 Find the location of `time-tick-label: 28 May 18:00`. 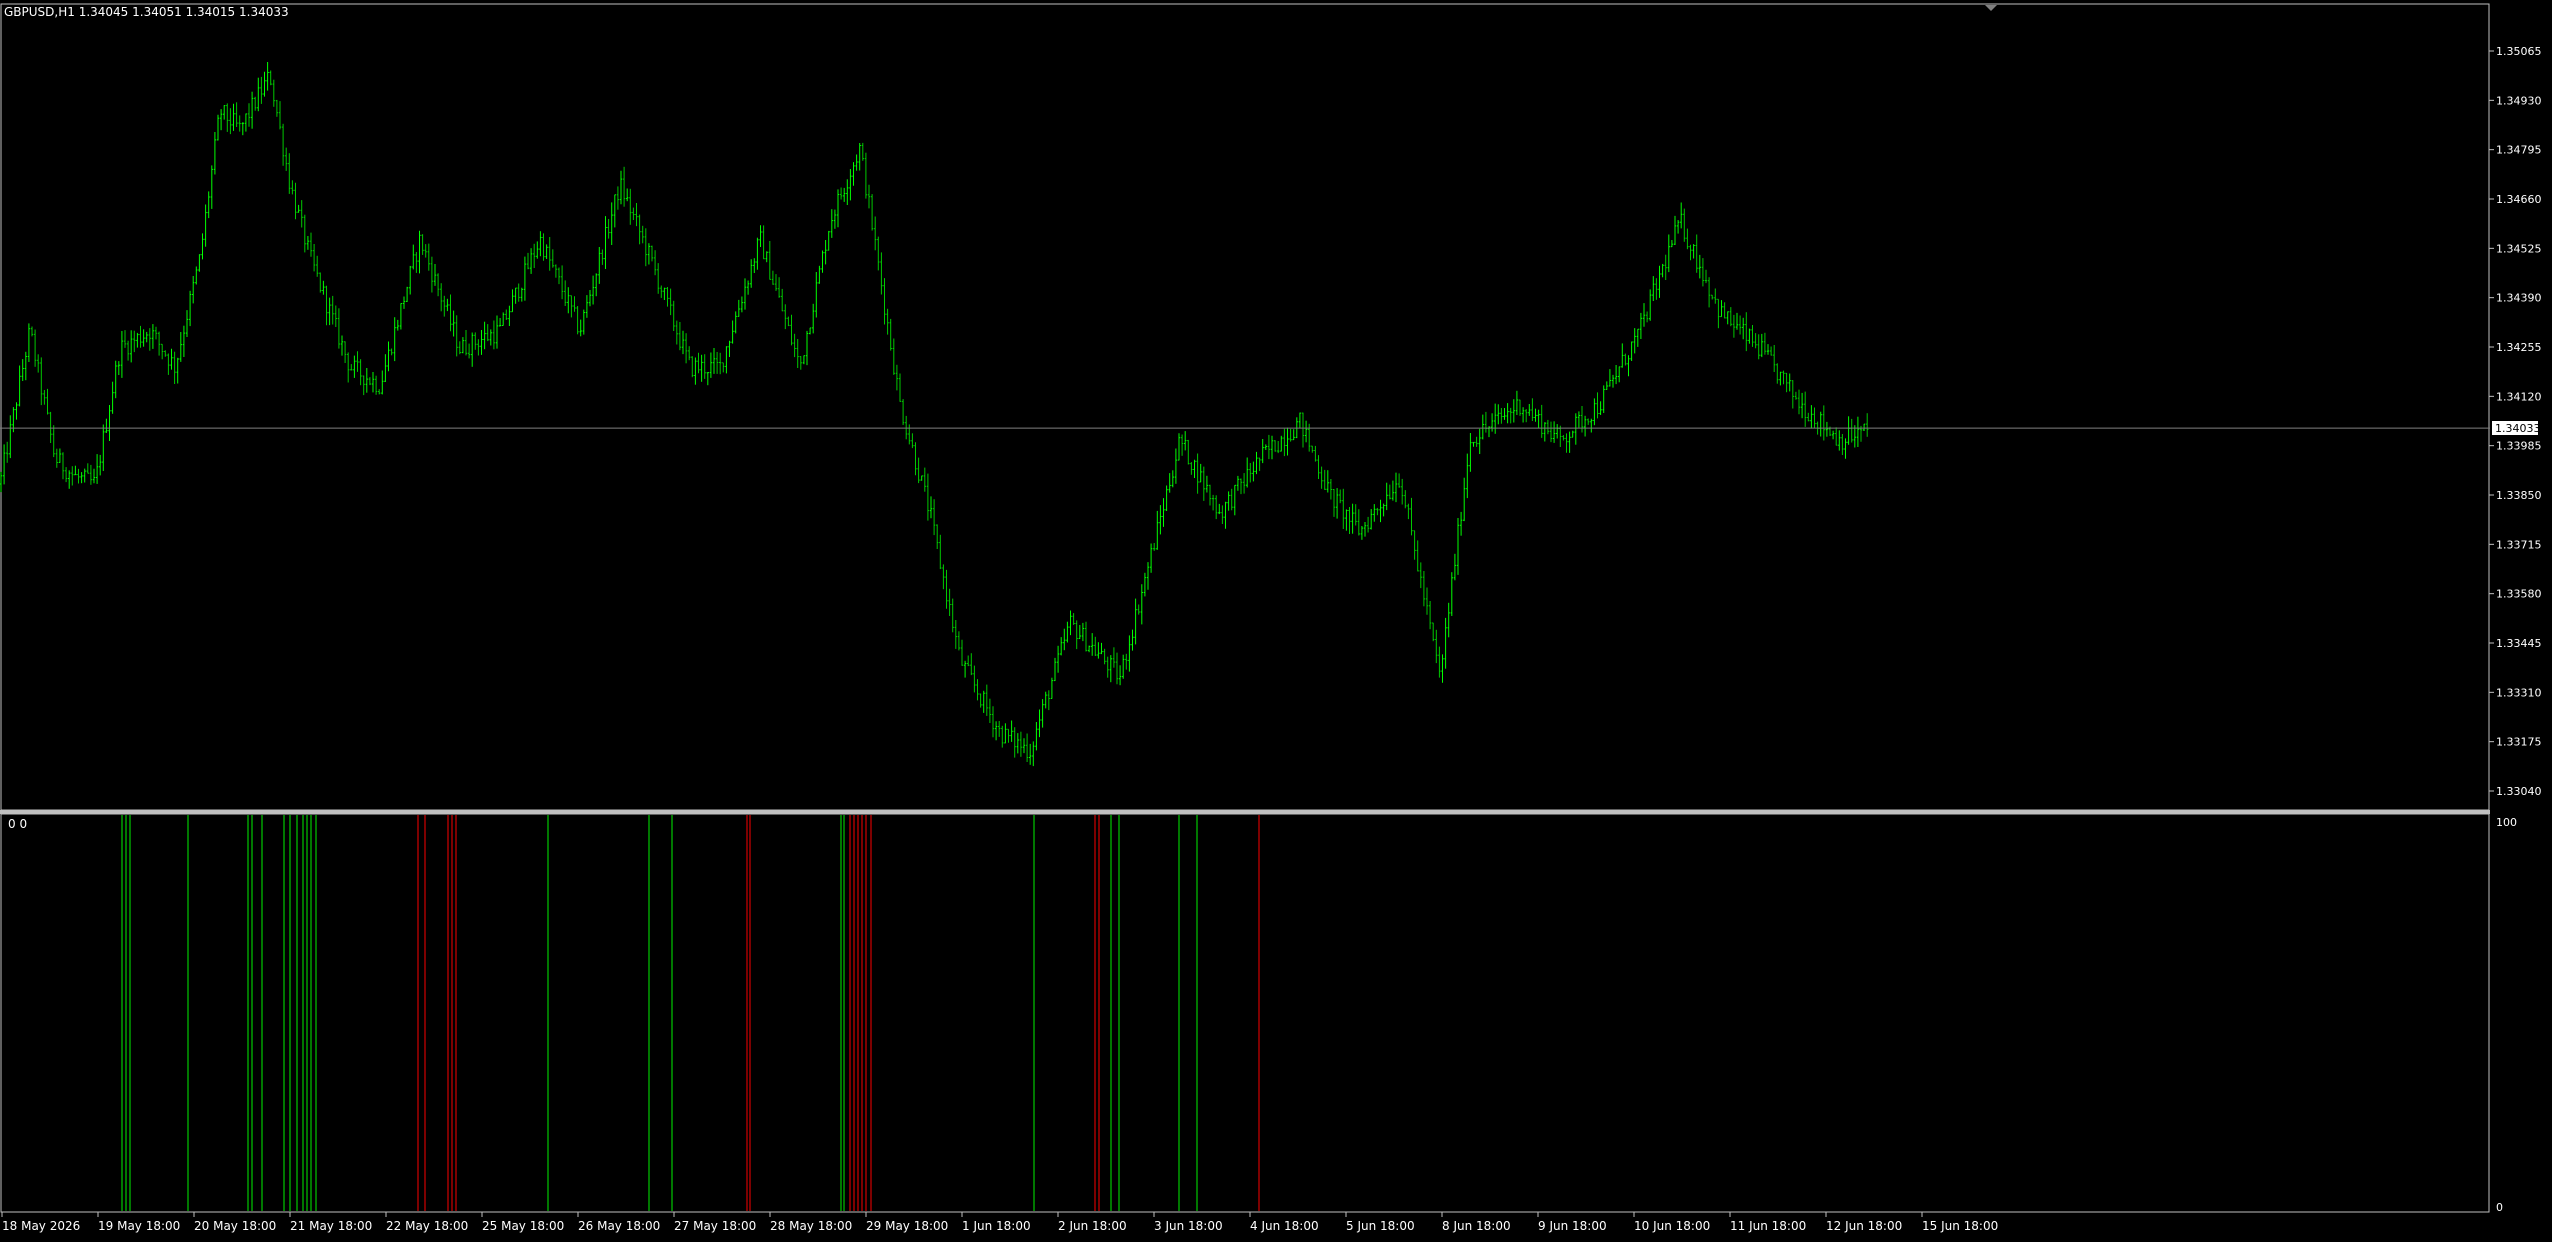

time-tick-label: 28 May 18:00 is located at coordinates (811, 1226).